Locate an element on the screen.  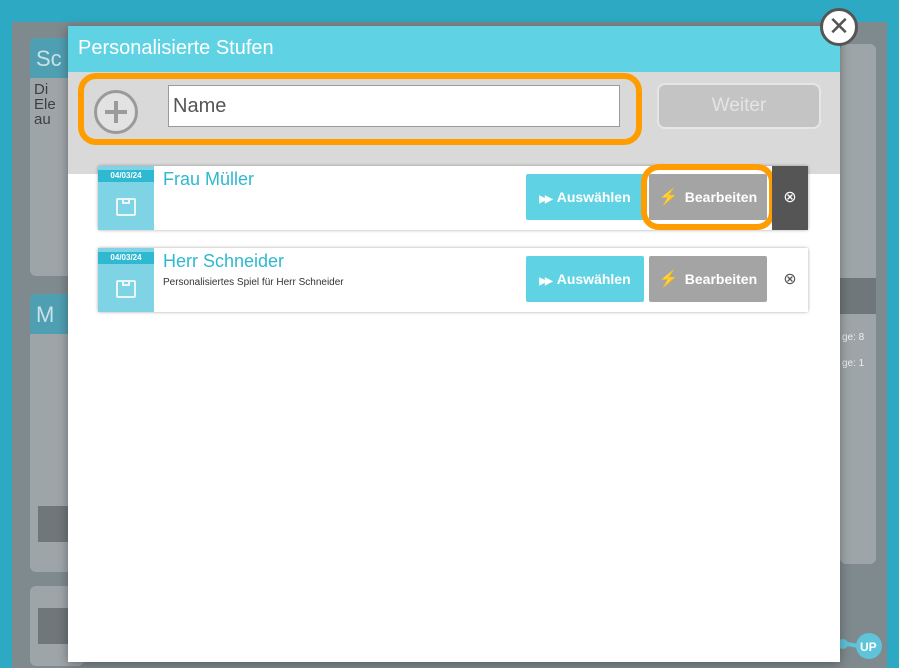
level-name: Herr Schneider is located at coordinates (224, 261).